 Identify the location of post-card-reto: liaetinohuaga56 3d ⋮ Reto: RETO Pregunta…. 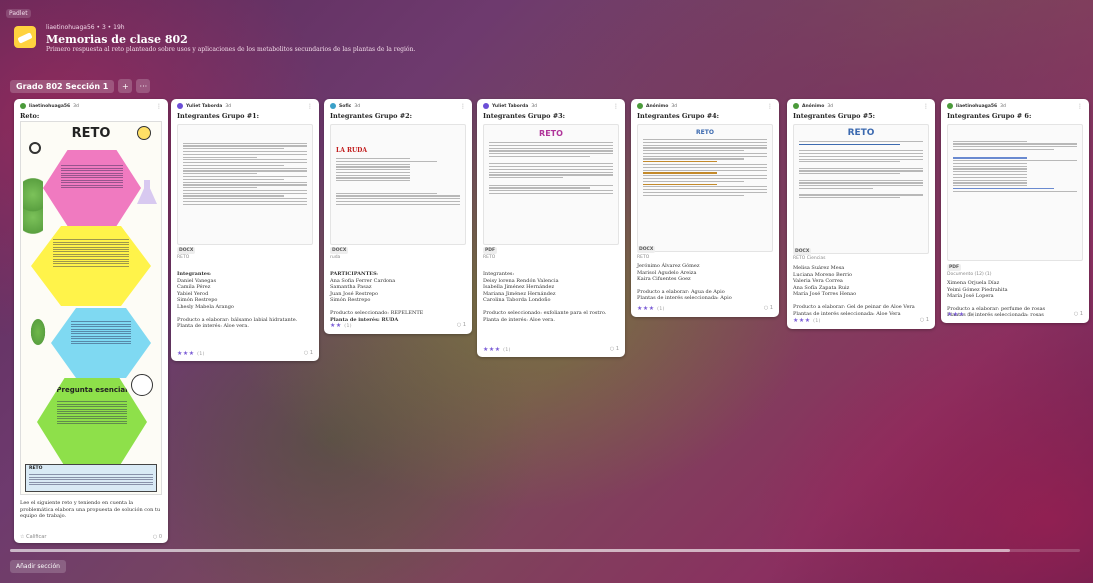
(91, 321).